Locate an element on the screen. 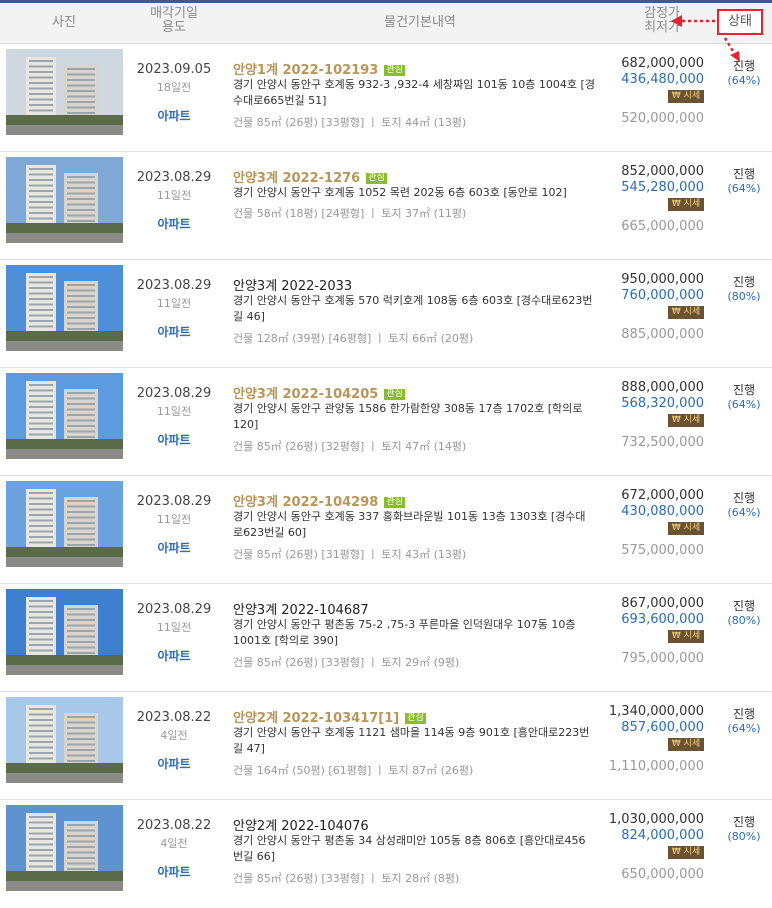  appraisal-price: 852,000,000 is located at coordinates (662, 171).